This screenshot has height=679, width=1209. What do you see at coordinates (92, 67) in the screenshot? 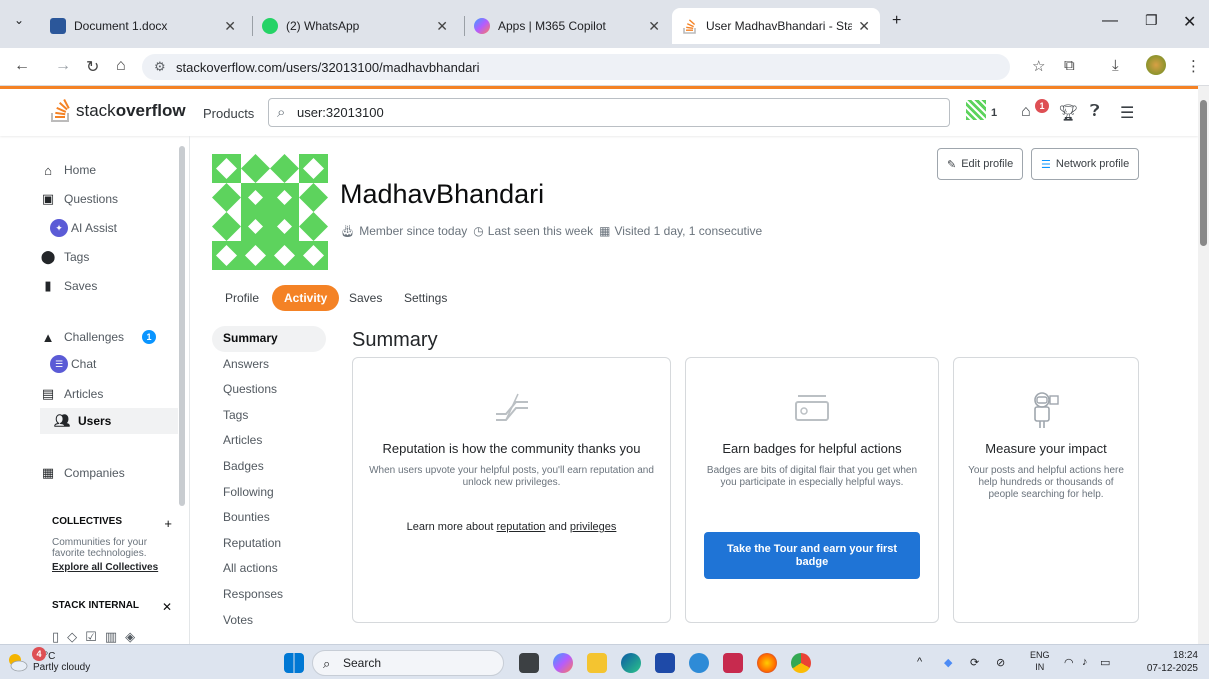
I see `reload-icon: ↻` at bounding box center [92, 67].